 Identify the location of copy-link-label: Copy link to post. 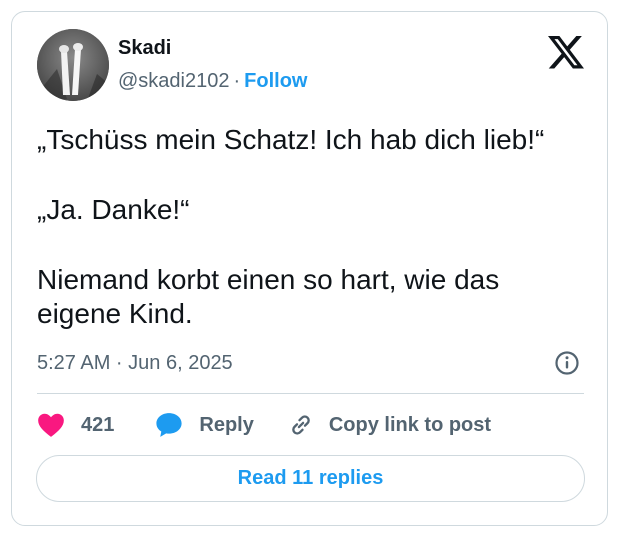
(410, 424).